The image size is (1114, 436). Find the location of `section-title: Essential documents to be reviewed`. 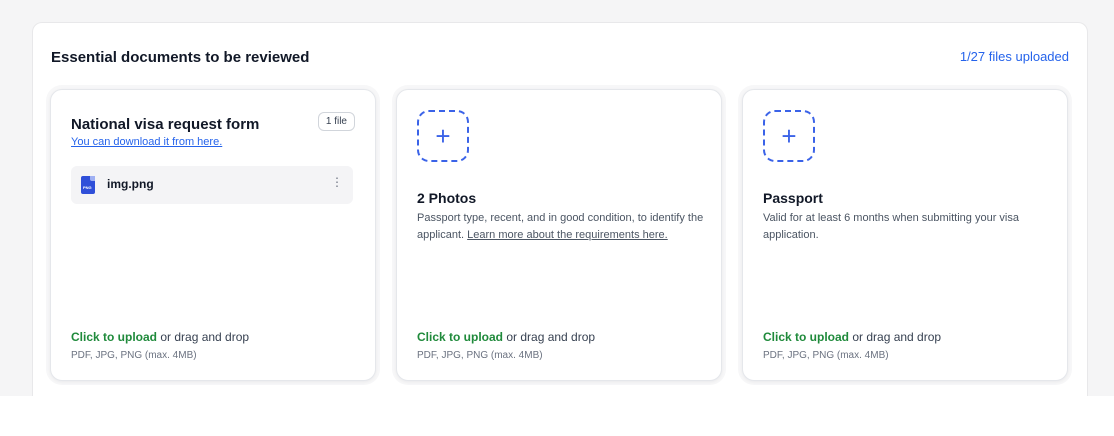

section-title: Essential documents to be reviewed is located at coordinates (180, 57).